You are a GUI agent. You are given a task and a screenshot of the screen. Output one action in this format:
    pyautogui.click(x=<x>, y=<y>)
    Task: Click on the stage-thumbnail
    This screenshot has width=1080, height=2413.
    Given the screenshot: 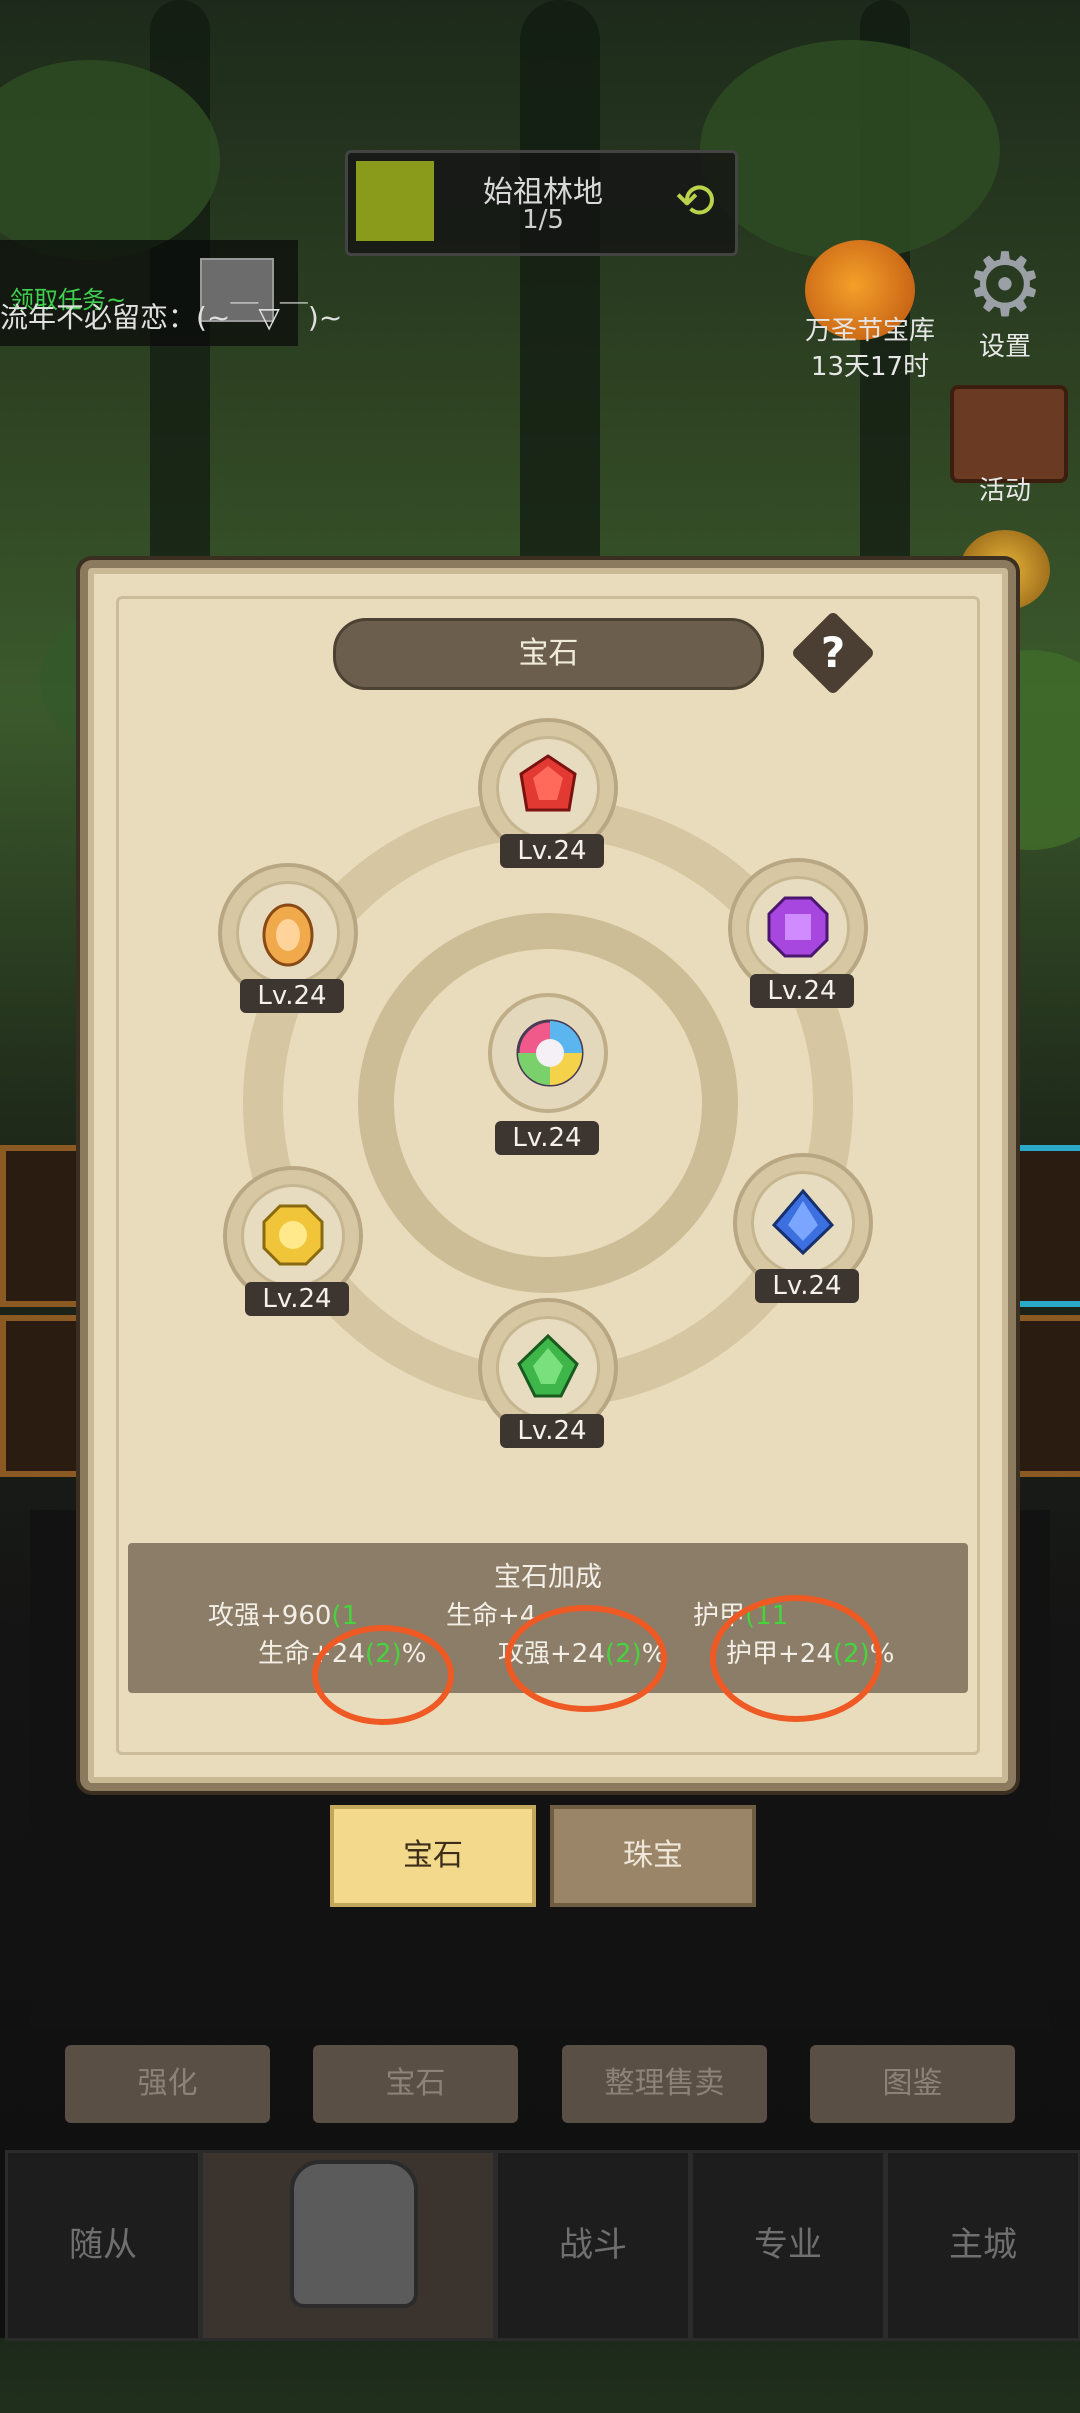 What is the action you would take?
    pyautogui.click(x=395, y=201)
    